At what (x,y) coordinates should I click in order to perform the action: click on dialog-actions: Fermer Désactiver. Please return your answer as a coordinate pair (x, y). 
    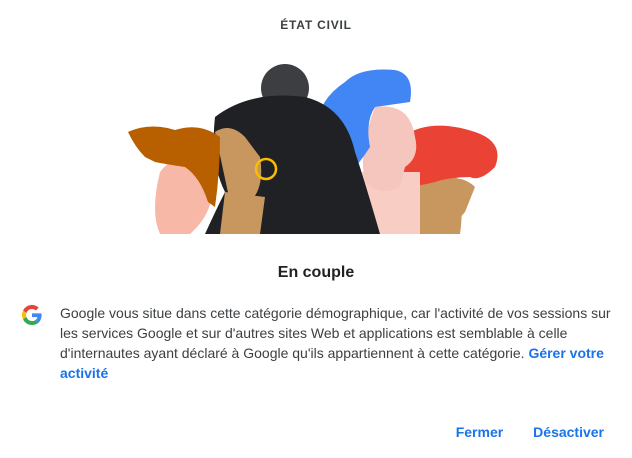
    Looking at the image, I should click on (530, 432).